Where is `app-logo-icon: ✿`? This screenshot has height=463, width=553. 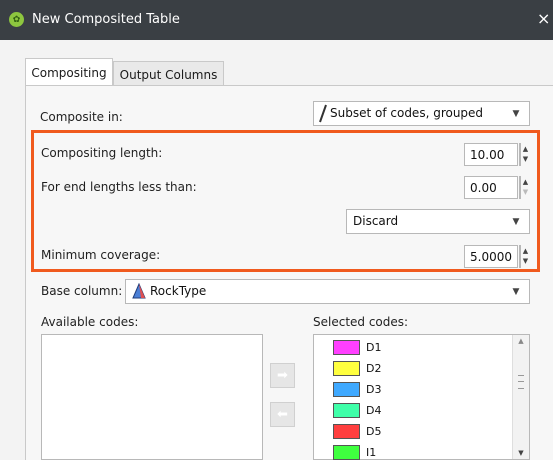 app-logo-icon: ✿ is located at coordinates (16, 19).